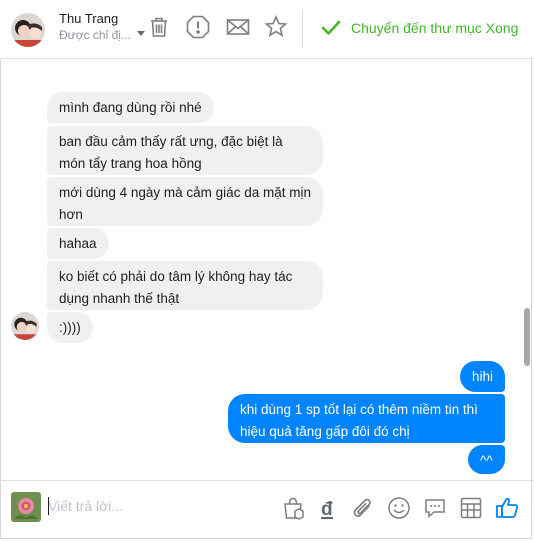 The width and height of the screenshot is (534, 541). Describe the element at coordinates (130, 107) in the screenshot. I see `message-bubble-incoming: mình đang dùng rồi nhé` at that location.